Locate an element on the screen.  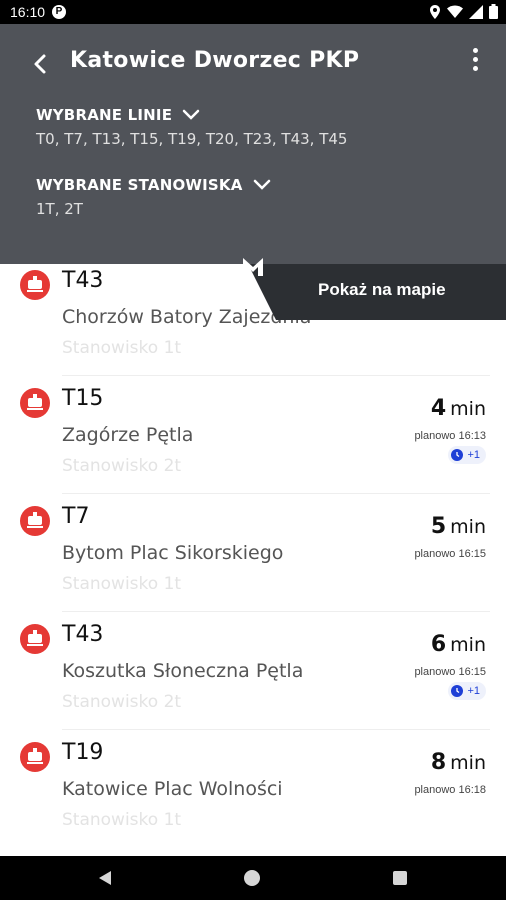
show-on-map-button: Pokaż na mapie is located at coordinates (377, 292).